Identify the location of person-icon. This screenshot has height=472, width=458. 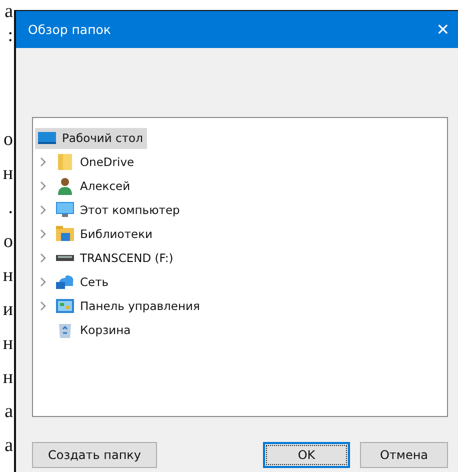
(65, 186).